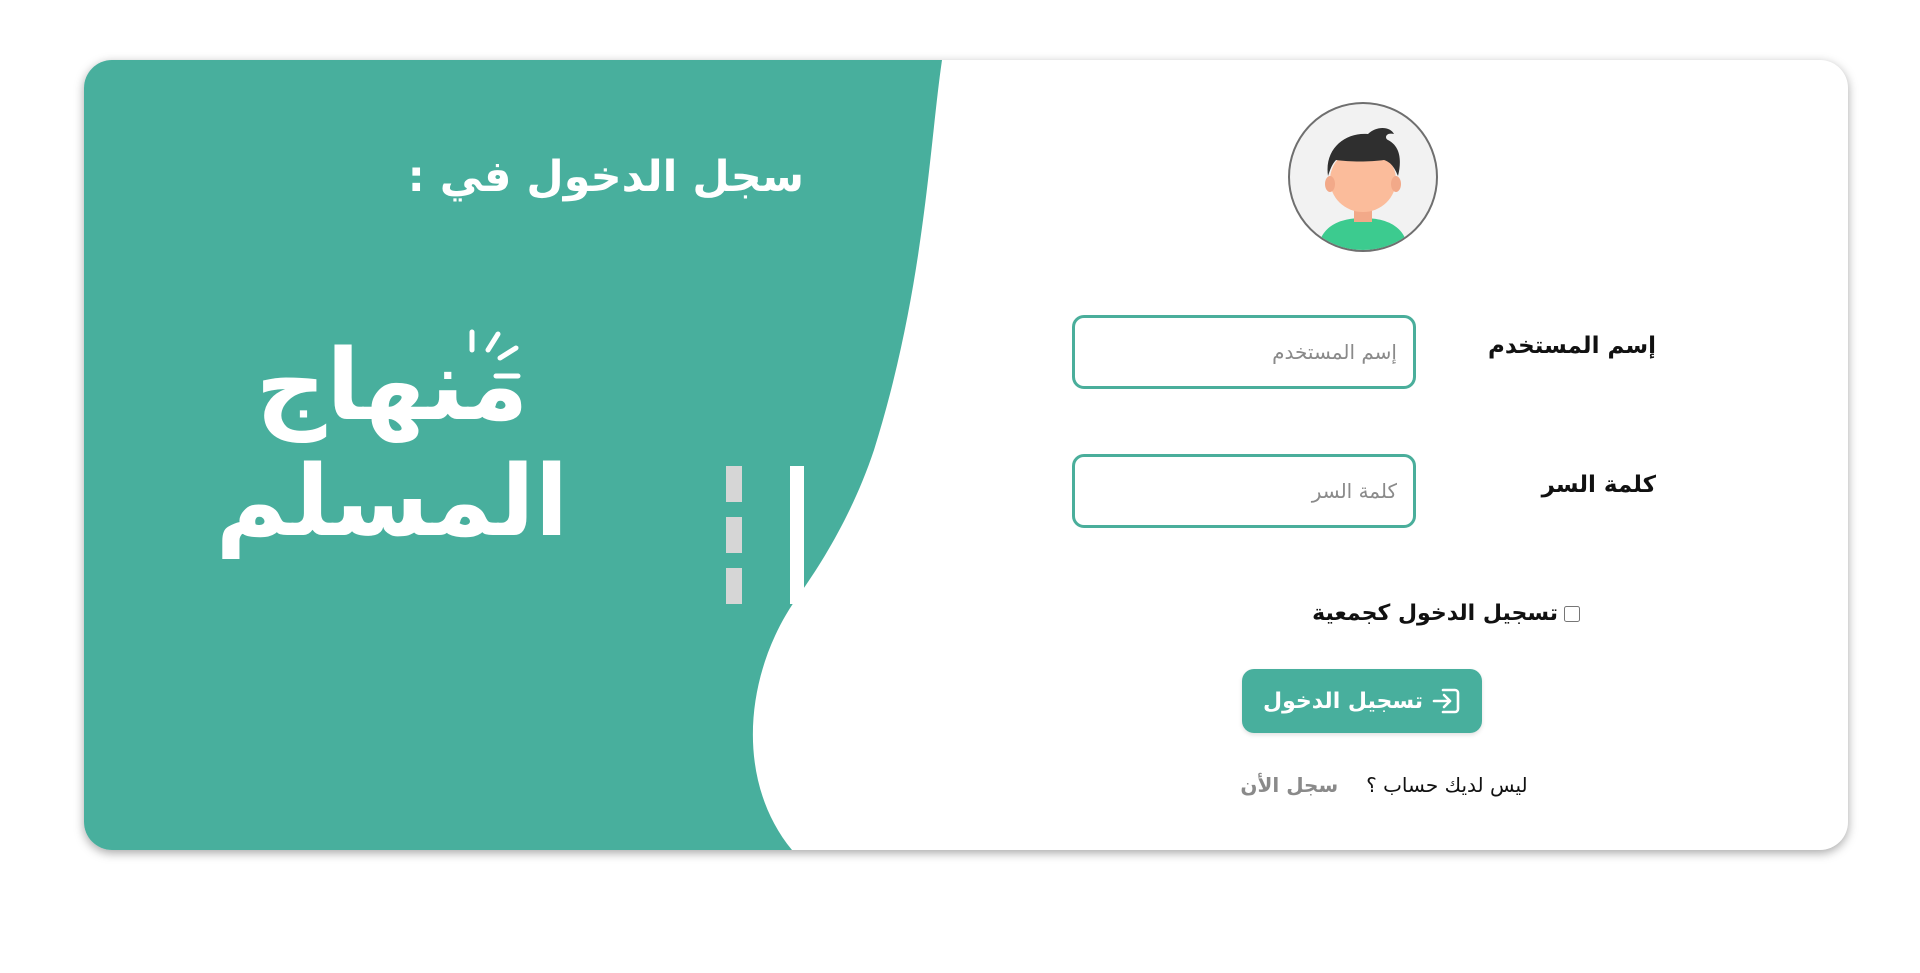 This screenshot has height=973, width=1920. What do you see at coordinates (1446, 701) in the screenshot?
I see `login-arrow-icon` at bounding box center [1446, 701].